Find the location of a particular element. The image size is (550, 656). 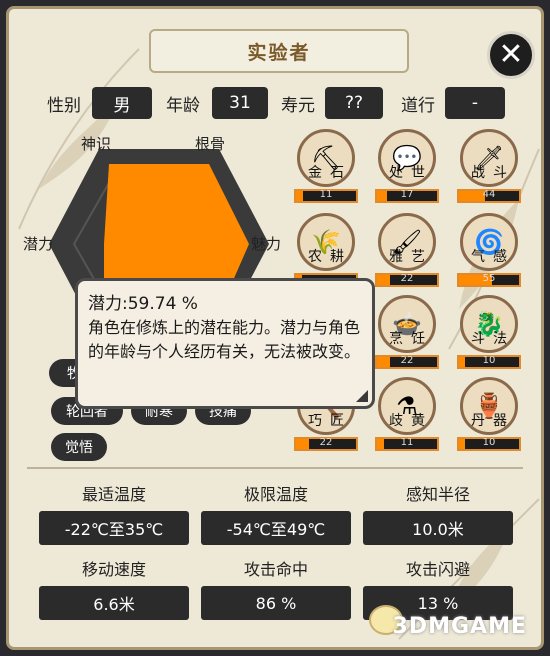

skill-progress-bar: 55 is located at coordinates (489, 280).